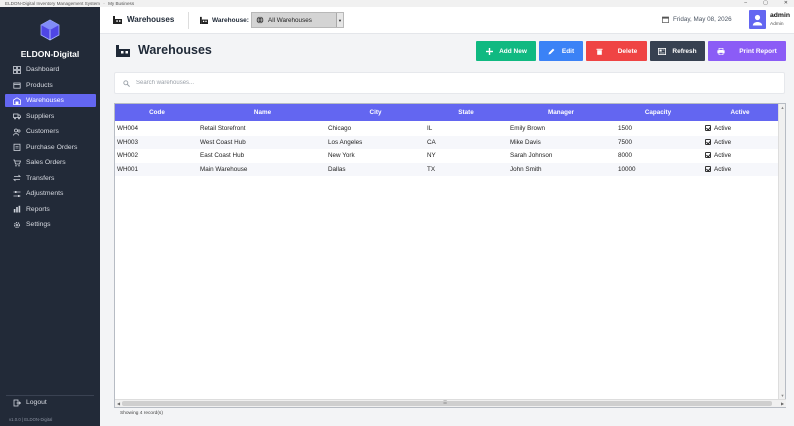 This screenshot has width=794, height=426. Describe the element at coordinates (665, 19) in the screenshot. I see `calendar-icon` at that location.